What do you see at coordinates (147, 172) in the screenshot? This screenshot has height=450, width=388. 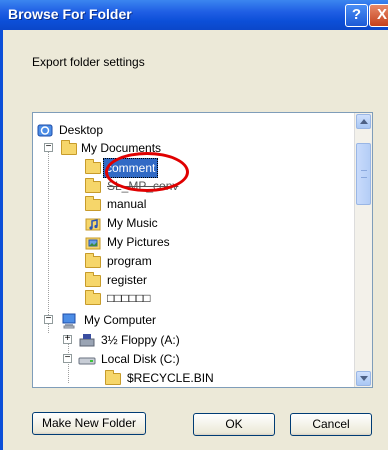 I see `annotation-circle` at bounding box center [147, 172].